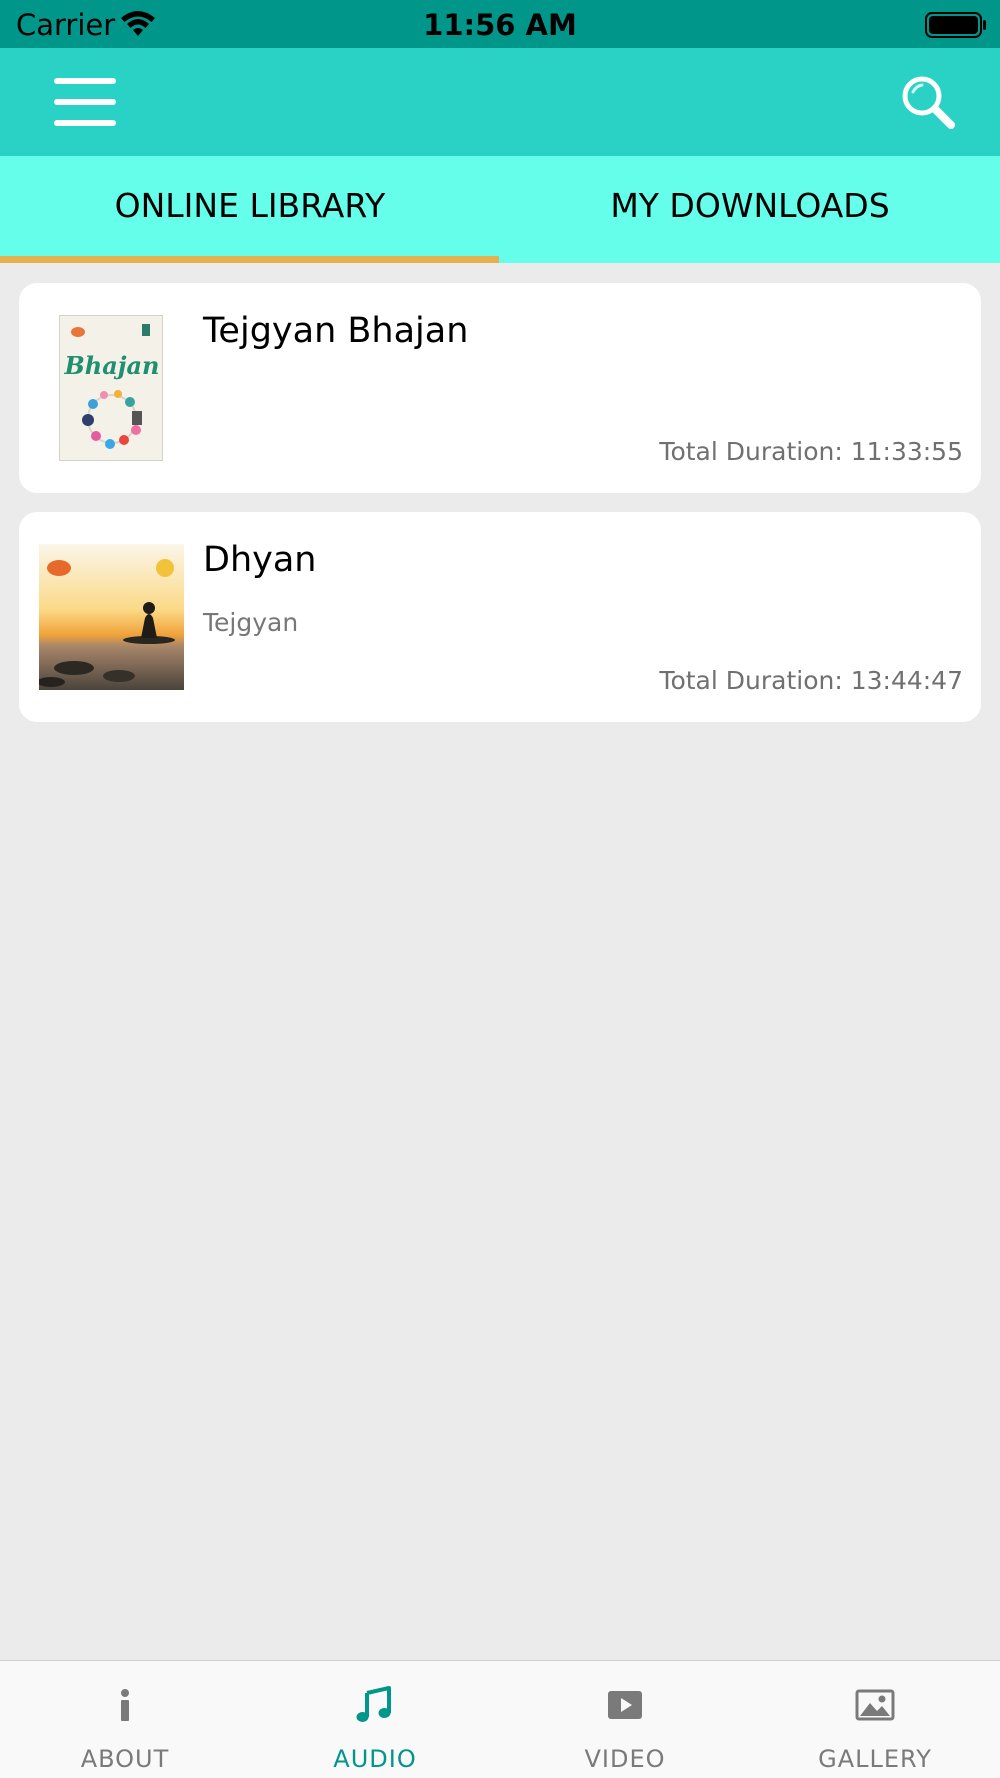 This screenshot has width=1000, height=1778. I want to click on bottom-tab-video: VIDEO, so click(625, 1719).